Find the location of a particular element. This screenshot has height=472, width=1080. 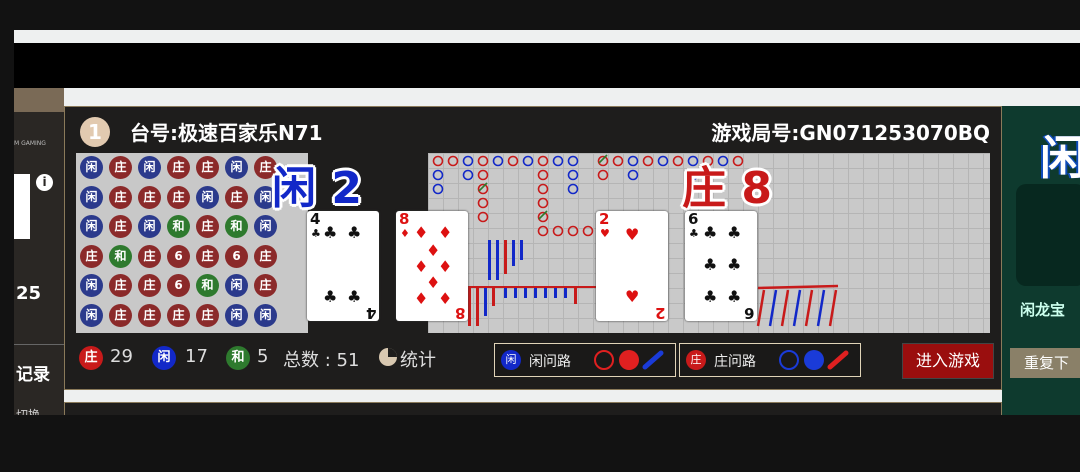

banker-score: 8 is located at coordinates (756, 188).